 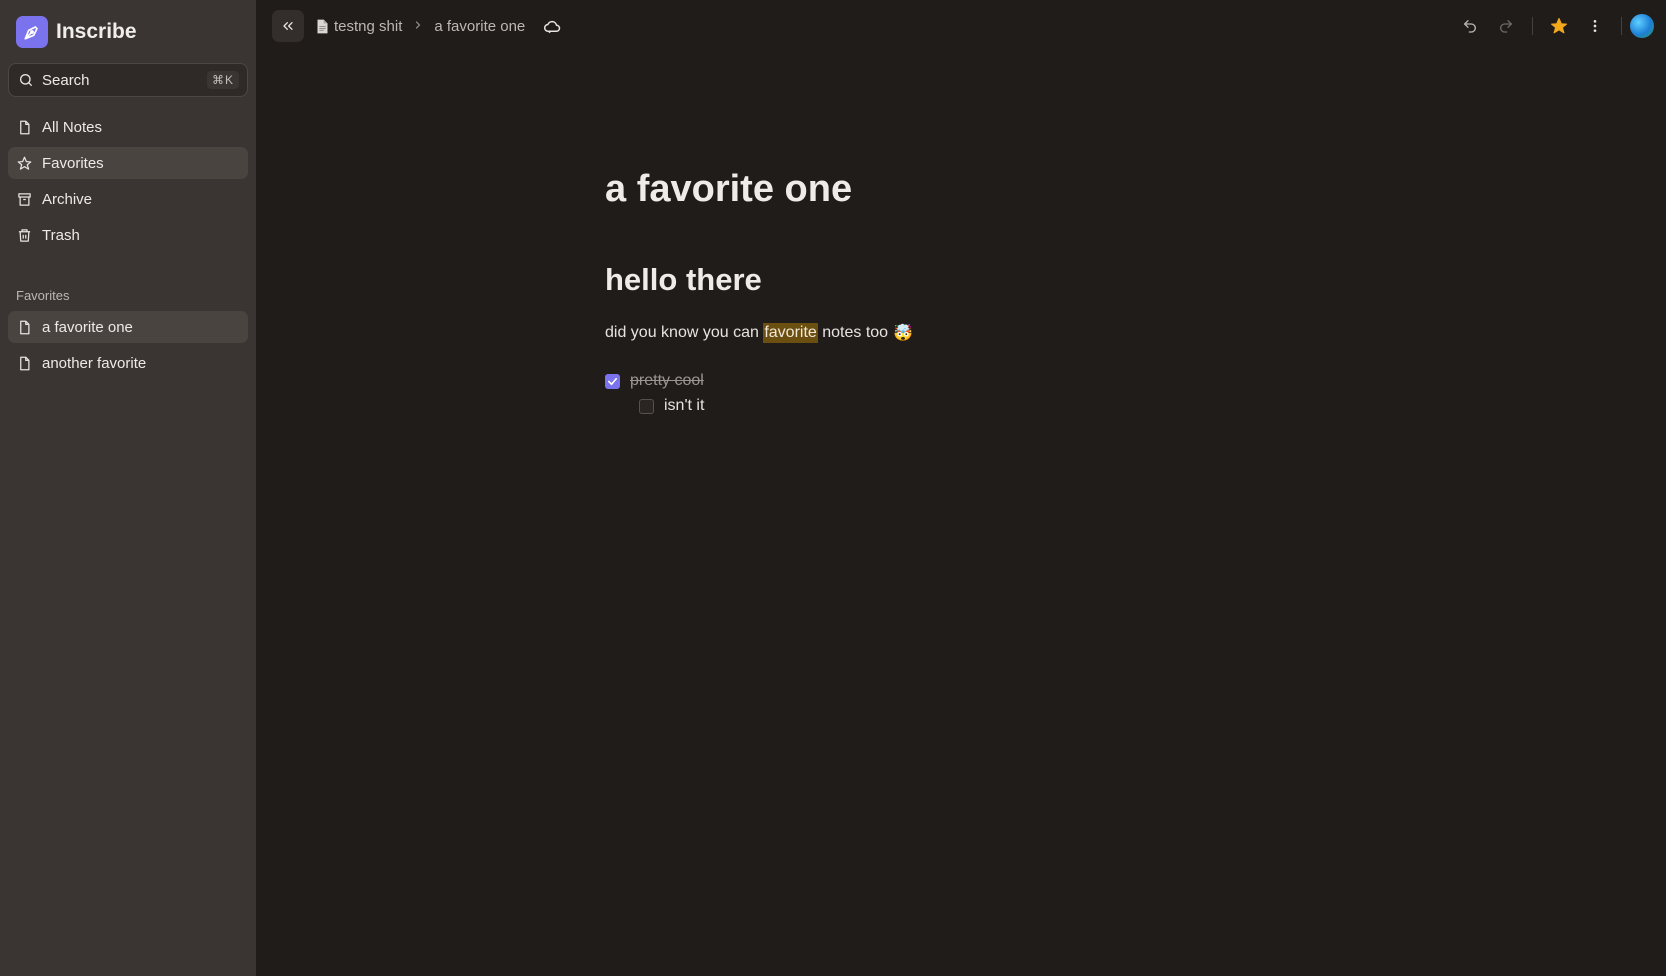 What do you see at coordinates (128, 199) in the screenshot?
I see `nav-item-archive: Archive` at bounding box center [128, 199].